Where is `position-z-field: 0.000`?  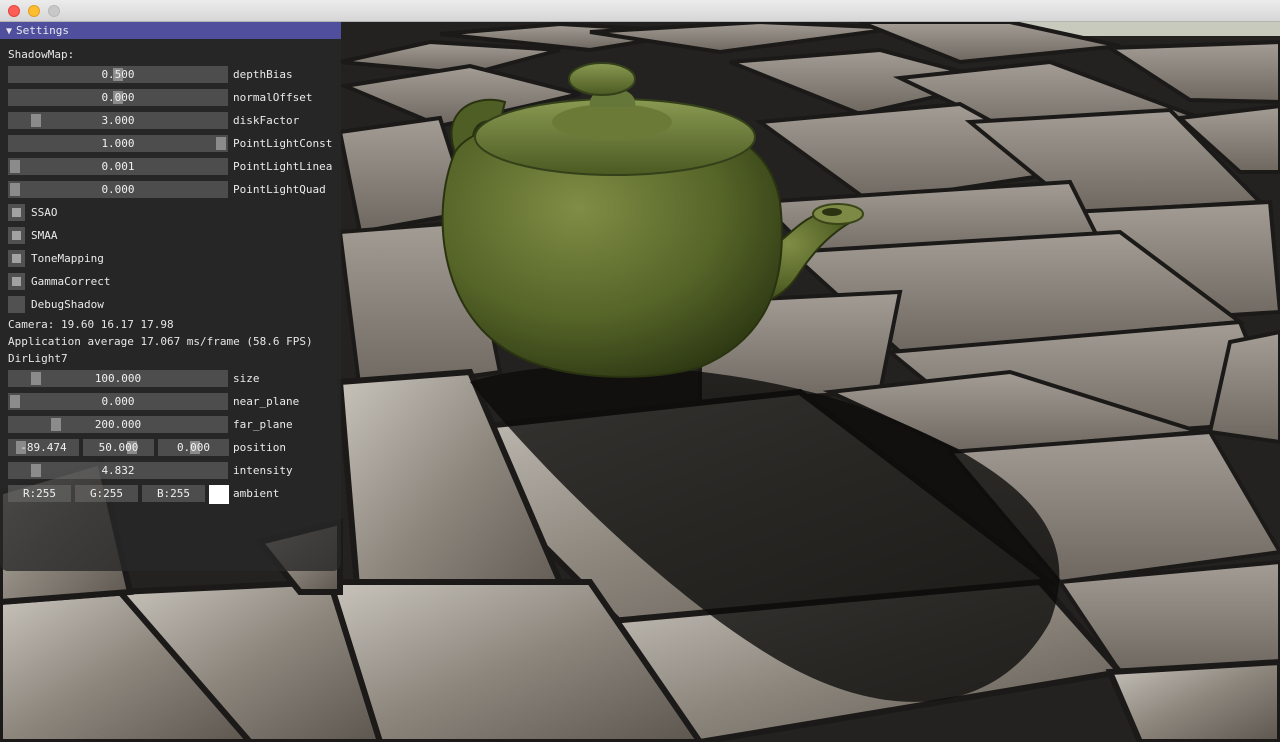 position-z-field: 0.000 is located at coordinates (193, 447).